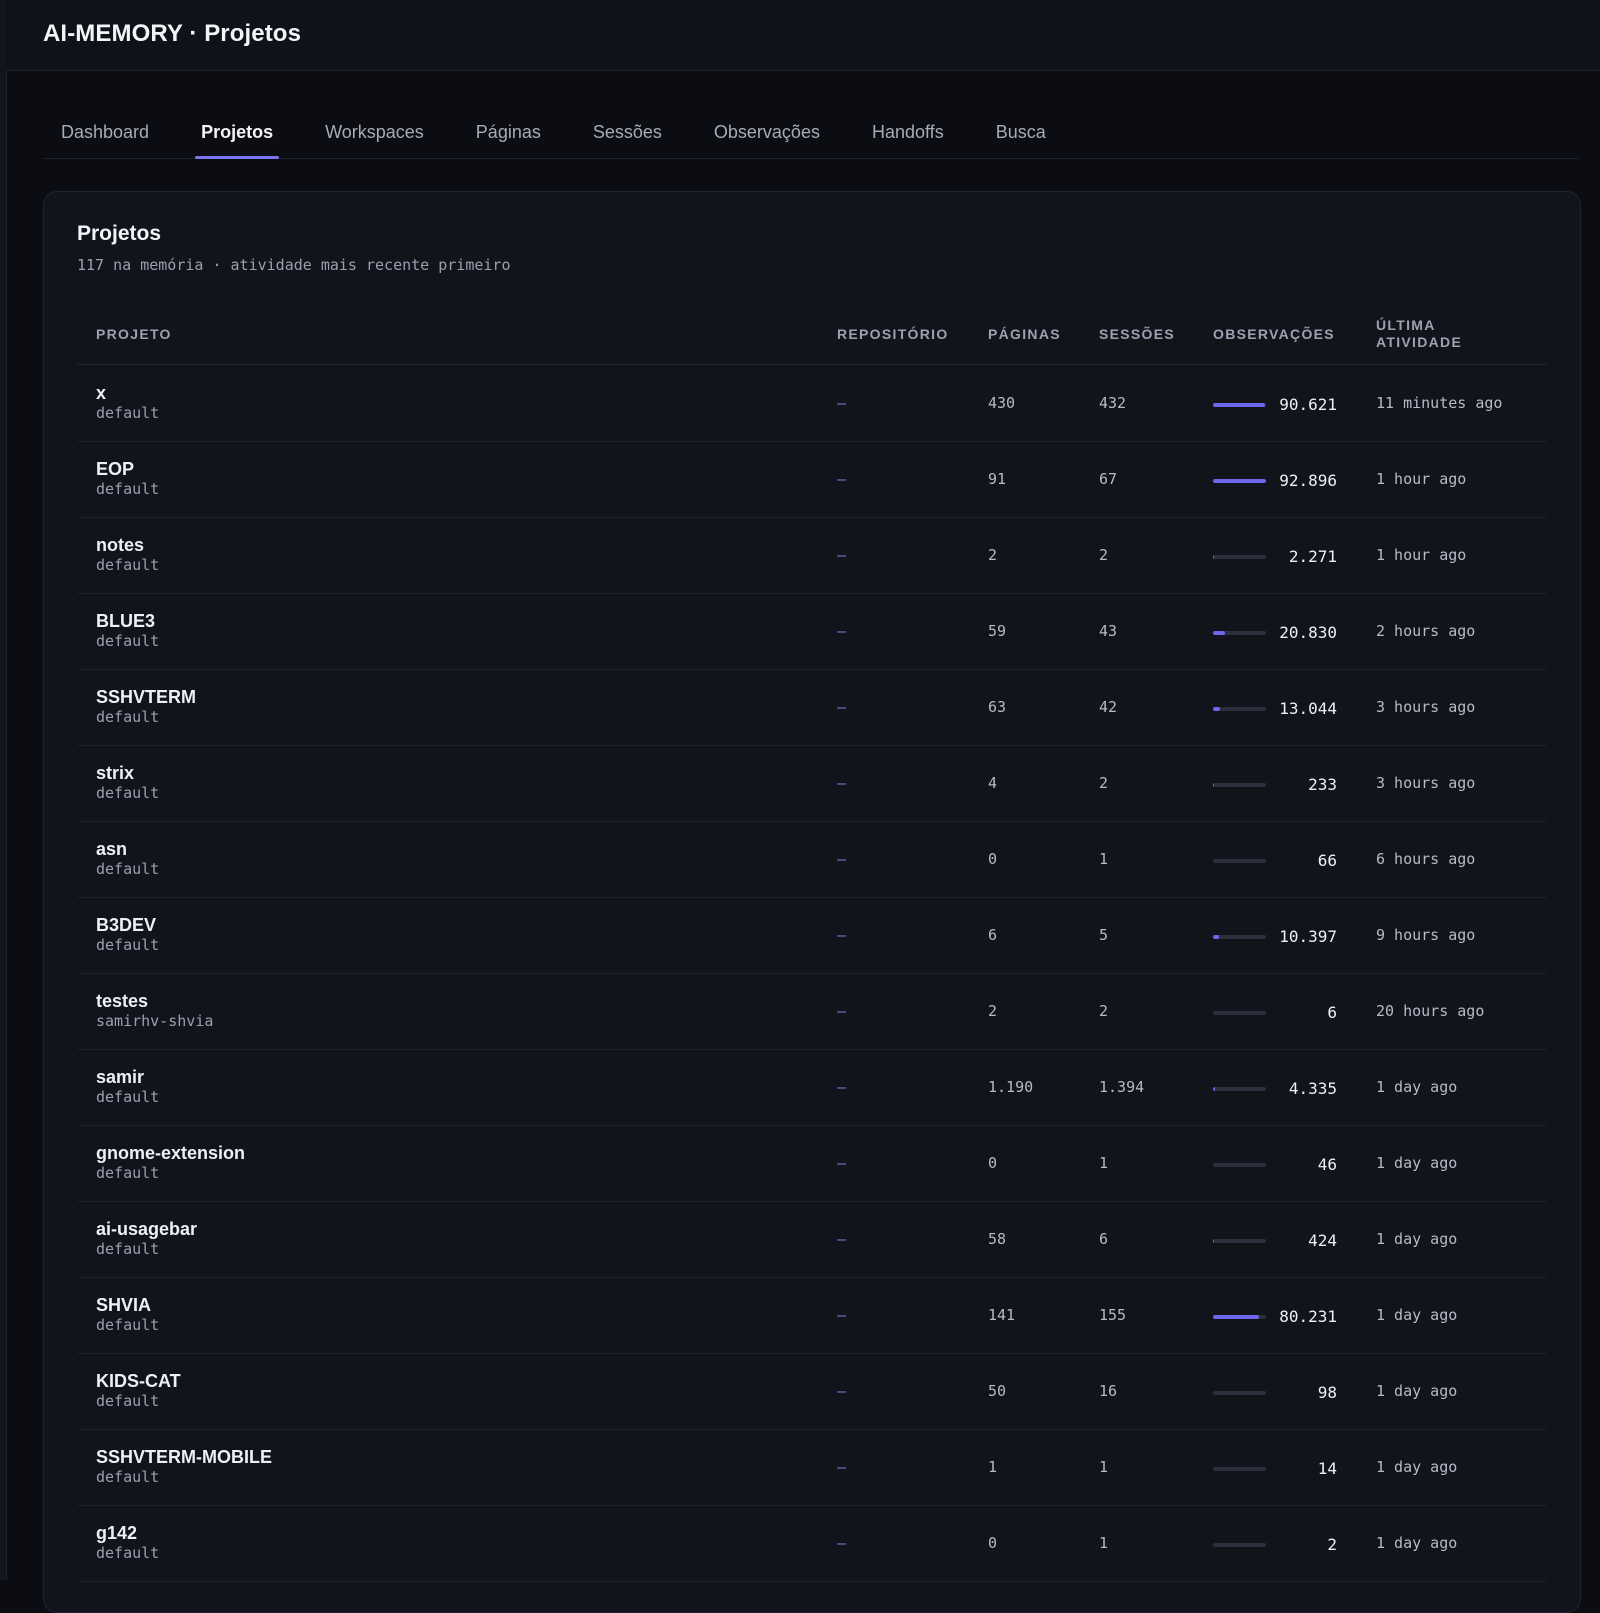  I want to click on sessions-count: 6, so click(1103, 1239).